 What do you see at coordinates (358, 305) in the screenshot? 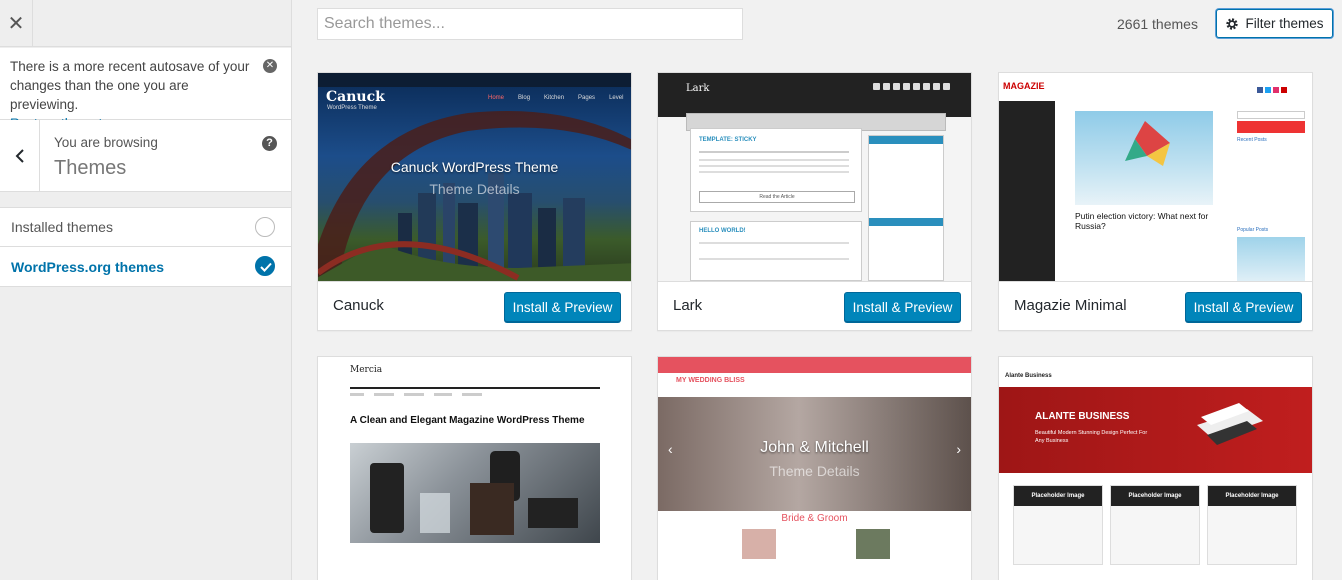
I see `theme-name: Canuck` at bounding box center [358, 305].